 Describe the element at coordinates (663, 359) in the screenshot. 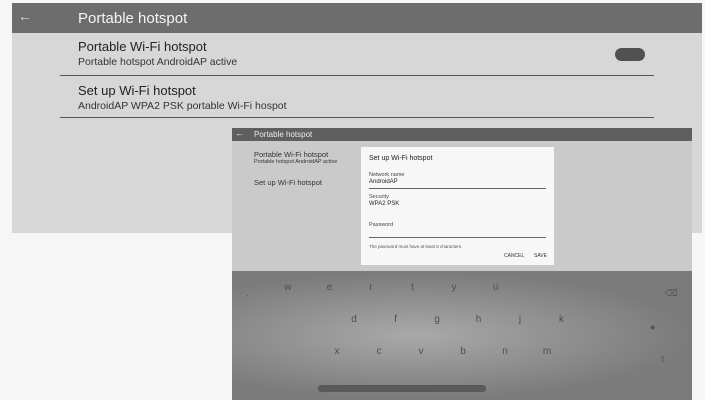

I see `shift-key-icon: ⇧` at that location.